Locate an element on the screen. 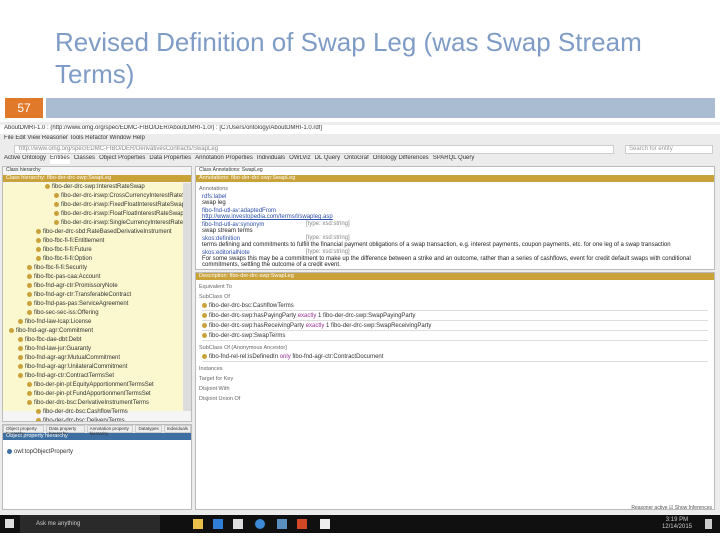 This screenshot has height=540, width=720. tree-item: fibo-fnd-agr-ctr:PromissoryNote is located at coordinates (93, 286).